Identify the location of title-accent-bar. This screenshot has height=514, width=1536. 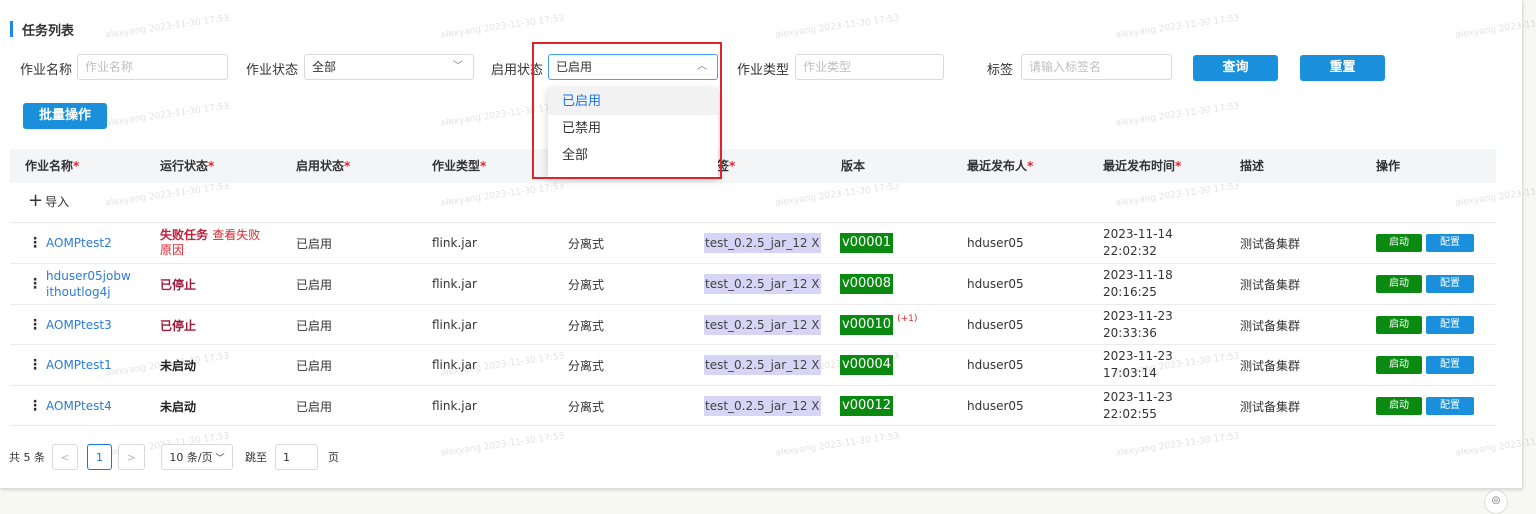
(11, 29).